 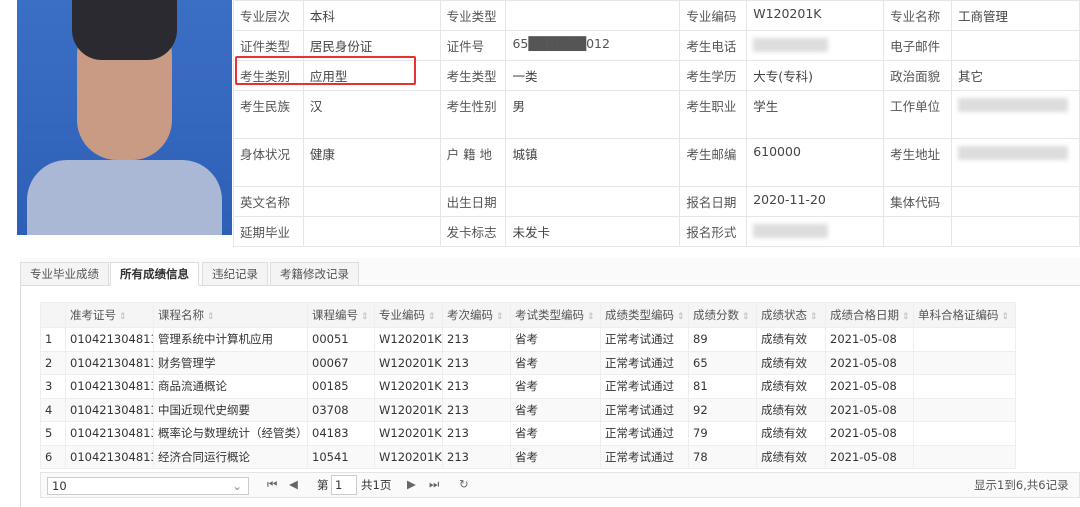 I want to click on table-cell: 81, so click(x=722, y=386).